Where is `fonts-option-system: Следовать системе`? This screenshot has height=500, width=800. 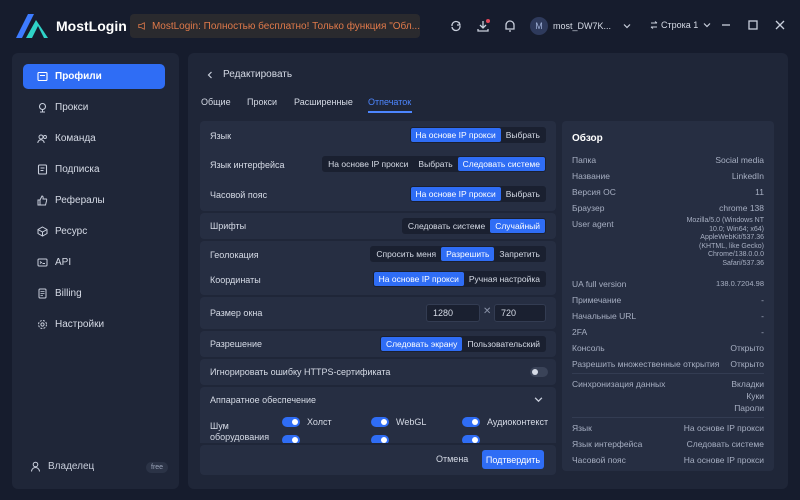
fonts-option-system: Следовать системе is located at coordinates (446, 226).